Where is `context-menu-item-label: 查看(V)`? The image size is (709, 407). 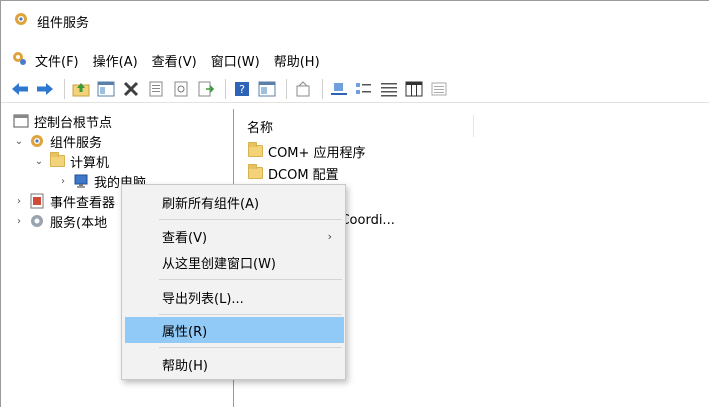
context-menu-item-label: 查看(V) is located at coordinates (185, 238).